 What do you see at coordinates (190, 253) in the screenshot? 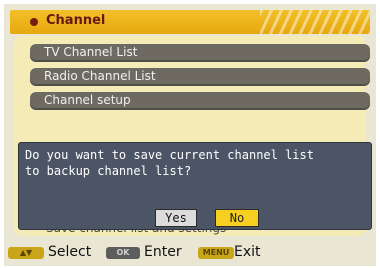
I see `footer-help-bar: ▲▼ Select OK Enter MENU Exit` at bounding box center [190, 253].